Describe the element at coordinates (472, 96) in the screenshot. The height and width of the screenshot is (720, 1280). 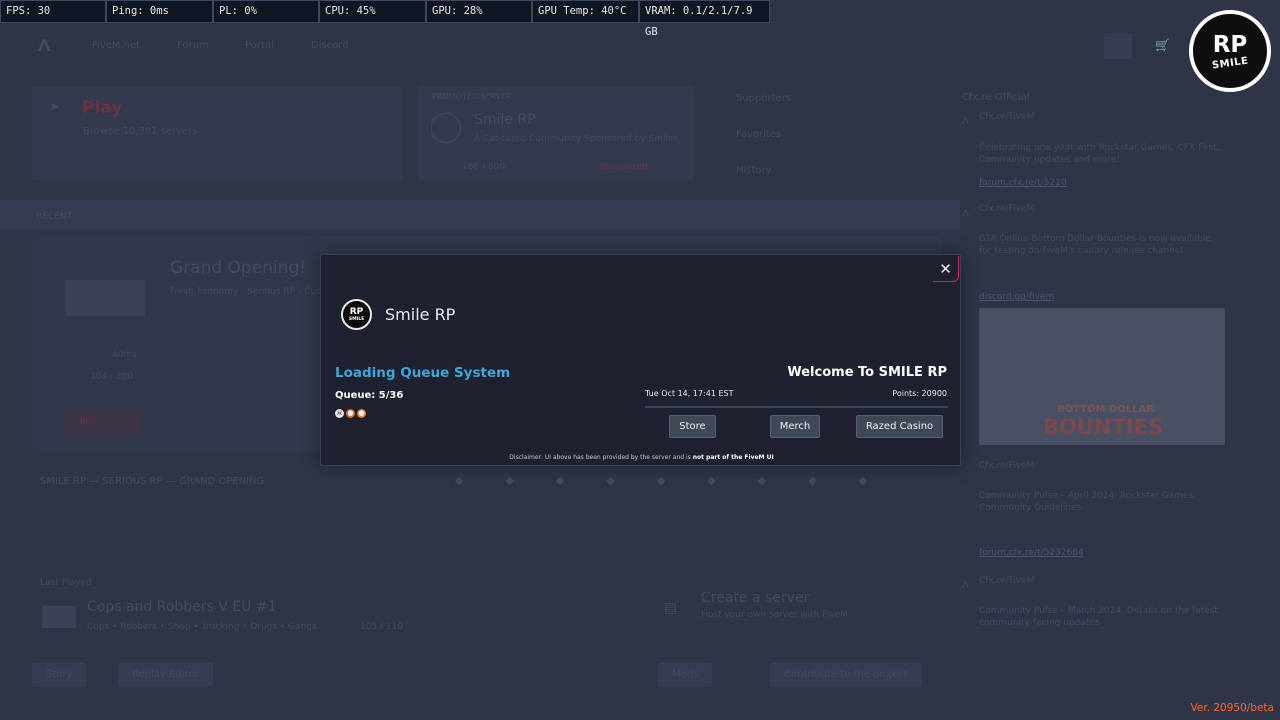
I see `promoted-label: PROMOTED SERVER` at that location.